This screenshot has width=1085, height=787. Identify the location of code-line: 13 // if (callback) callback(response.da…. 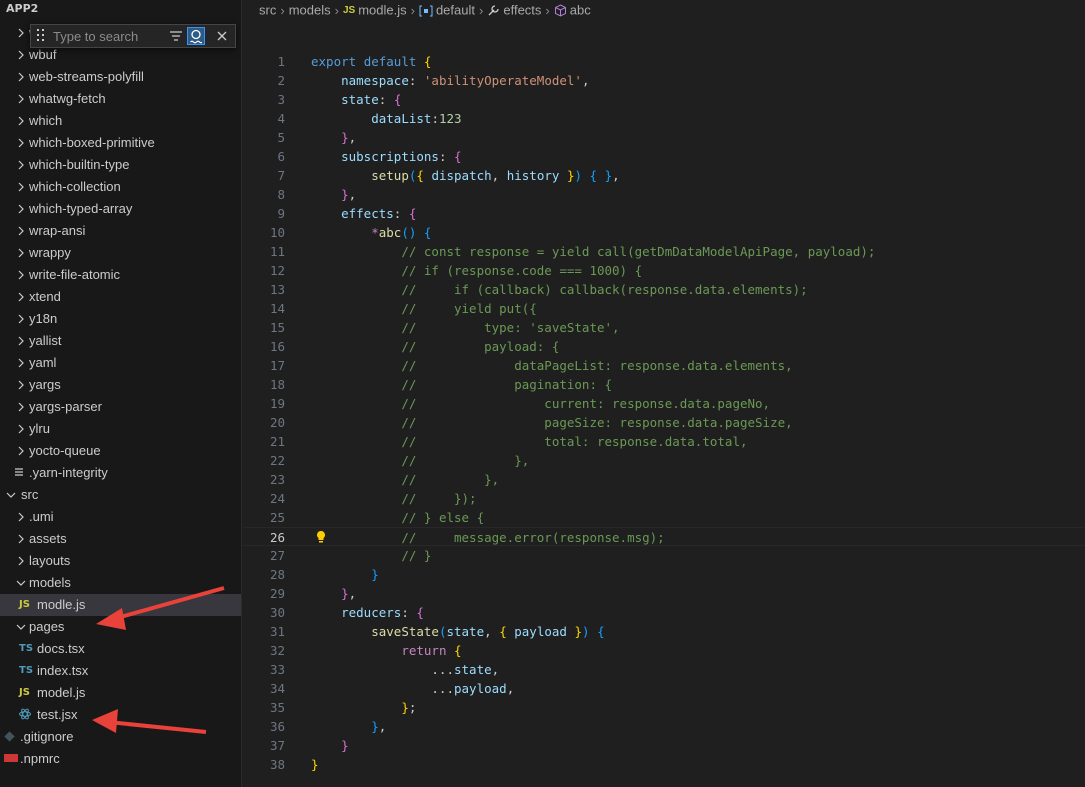
(664, 289).